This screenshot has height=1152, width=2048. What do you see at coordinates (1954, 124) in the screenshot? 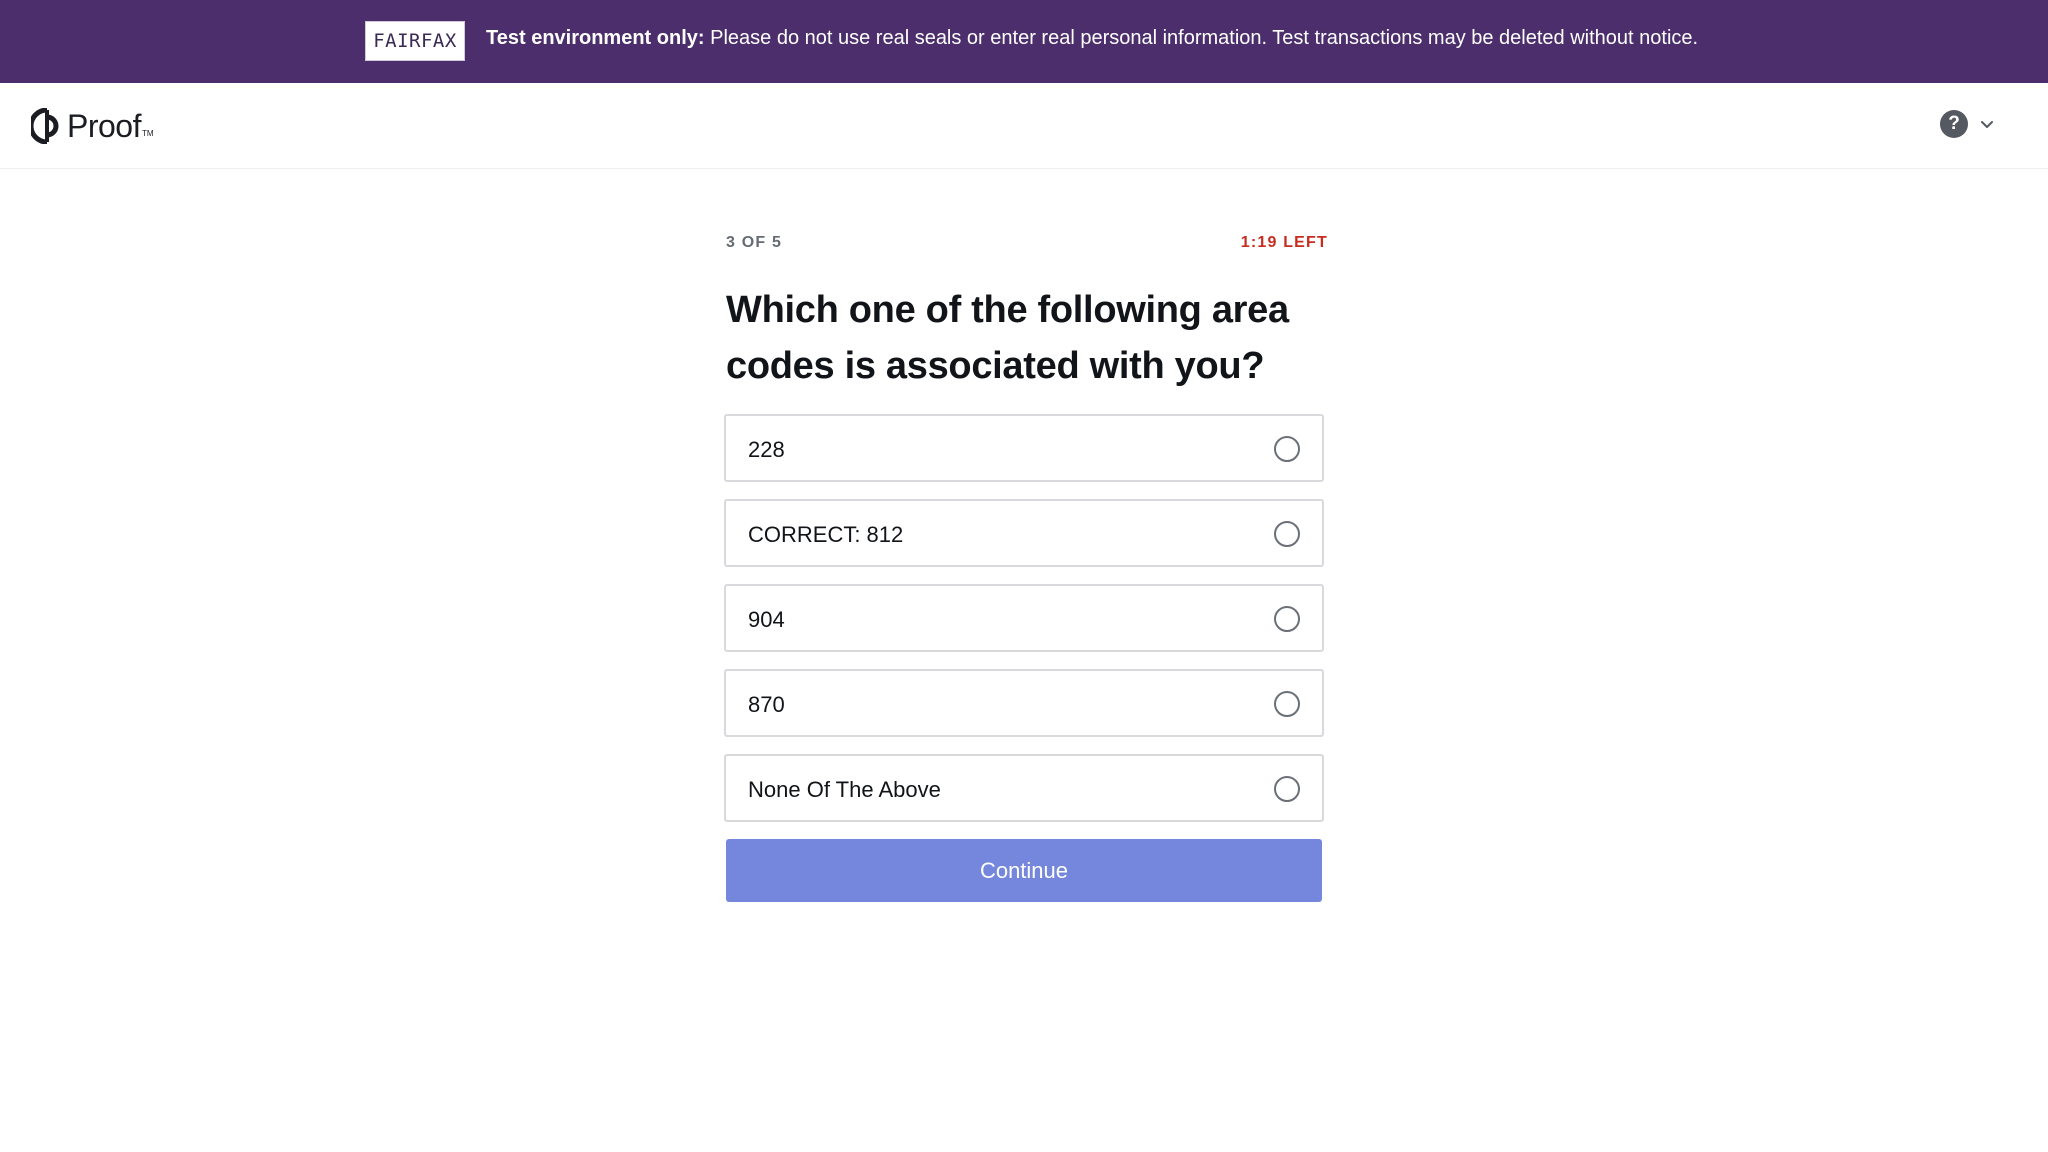
I see `question-mark-icon: ?` at bounding box center [1954, 124].